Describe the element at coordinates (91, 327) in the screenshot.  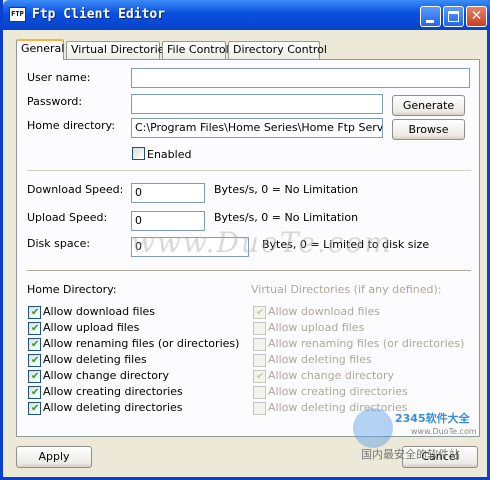
I see `home-permission-label: Allow upload files` at that location.